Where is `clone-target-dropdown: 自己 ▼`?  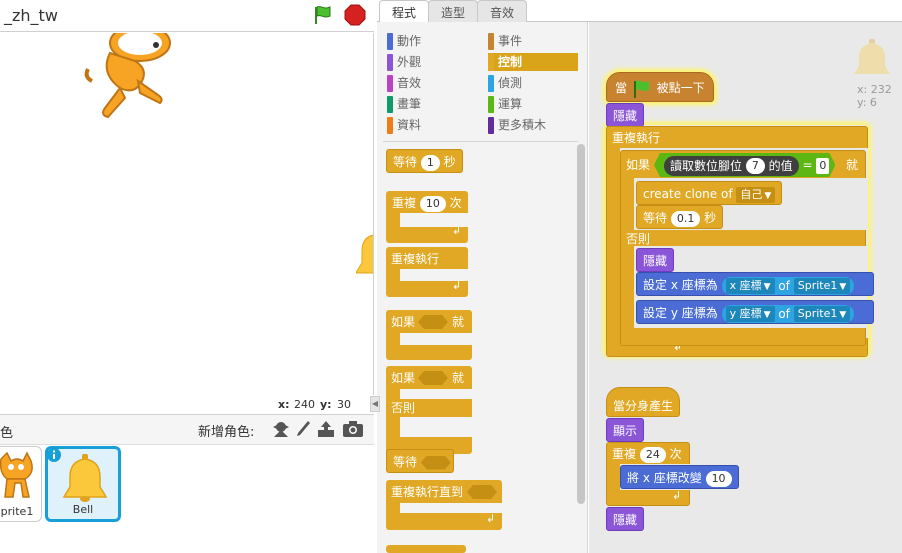 clone-target-dropdown: 自己 ▼ is located at coordinates (756, 194).